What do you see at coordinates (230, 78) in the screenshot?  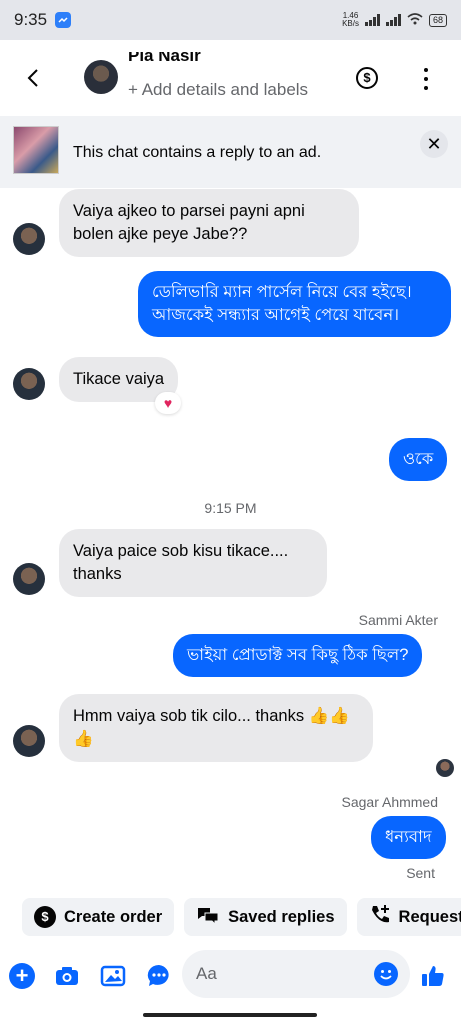 I see `conversation-header: Pia Nasir + Add details and labels $` at bounding box center [230, 78].